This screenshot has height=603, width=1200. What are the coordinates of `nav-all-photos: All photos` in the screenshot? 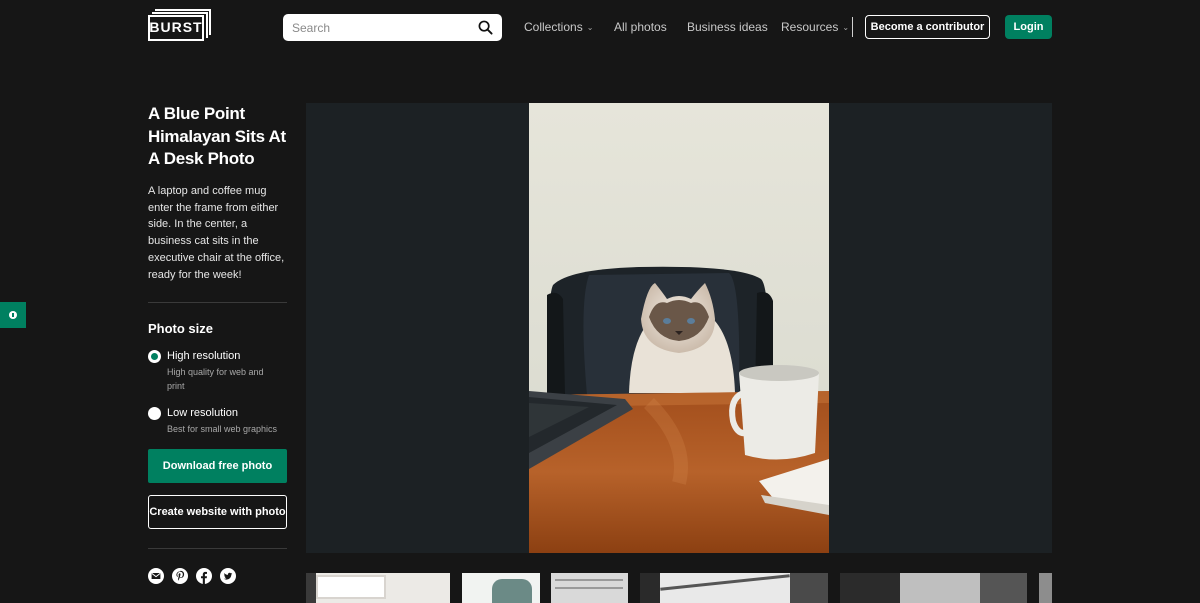 It's located at (640, 27).